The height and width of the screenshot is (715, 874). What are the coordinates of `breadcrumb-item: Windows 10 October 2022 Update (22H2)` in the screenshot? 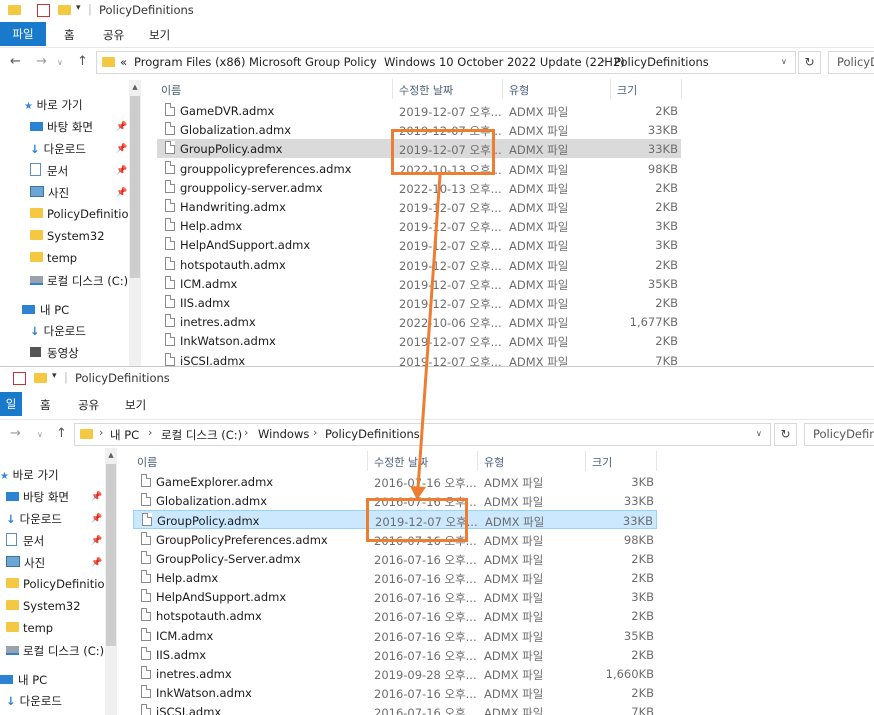 It's located at (504, 62).